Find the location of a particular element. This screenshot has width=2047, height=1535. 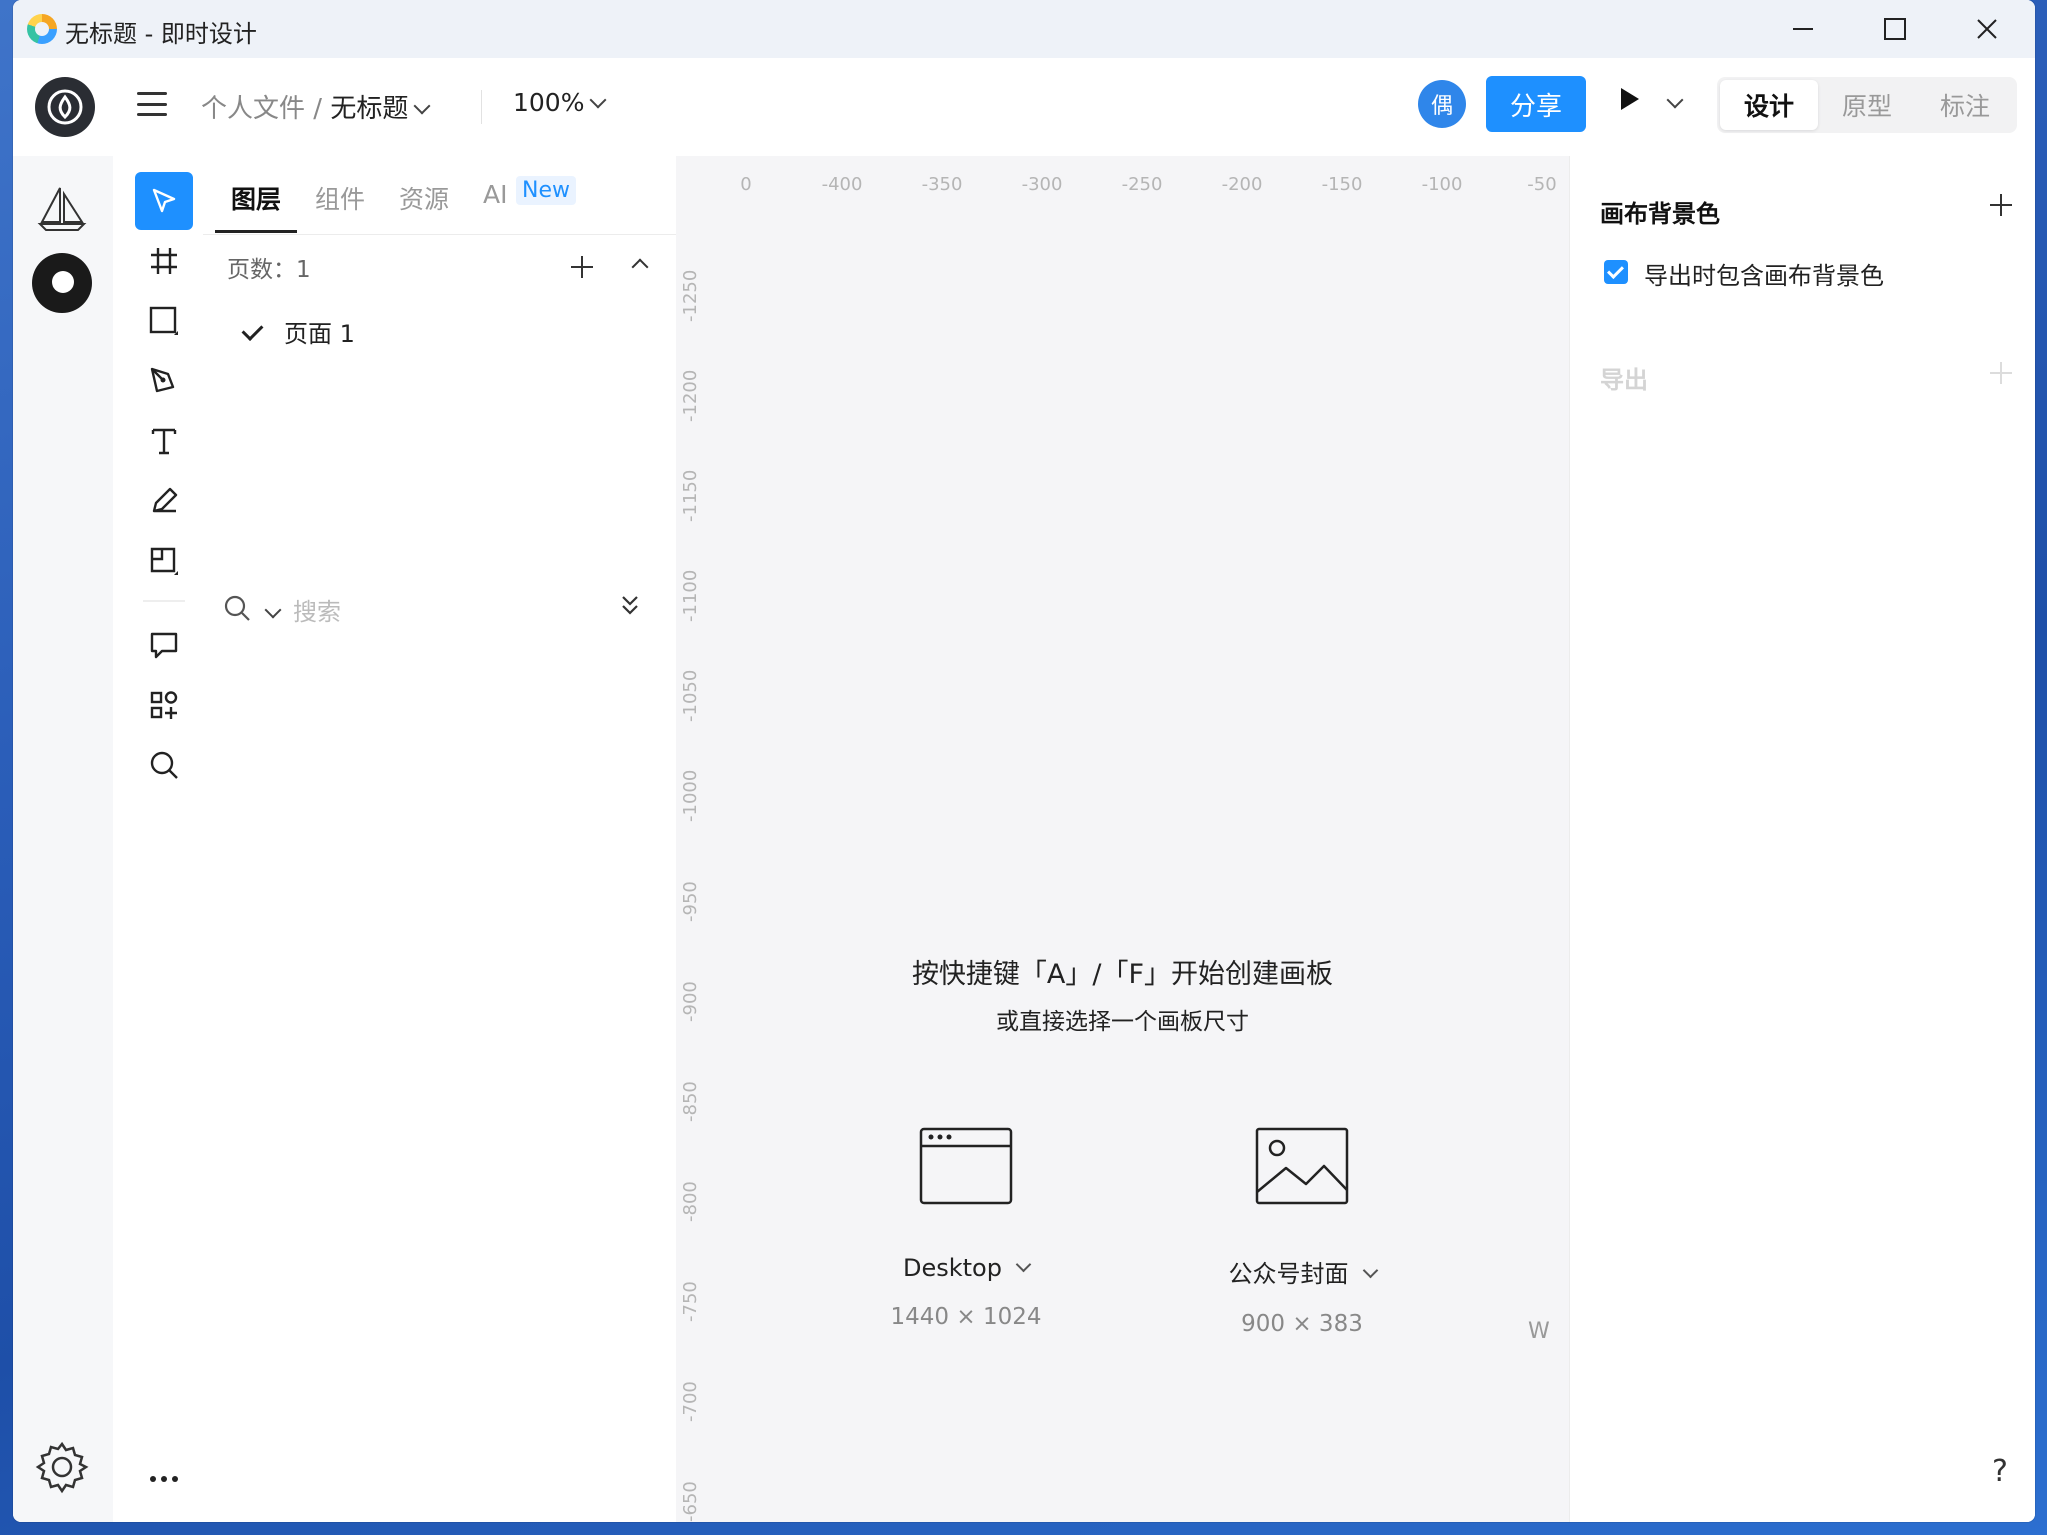

rectangle-tool is located at coordinates (164, 321).